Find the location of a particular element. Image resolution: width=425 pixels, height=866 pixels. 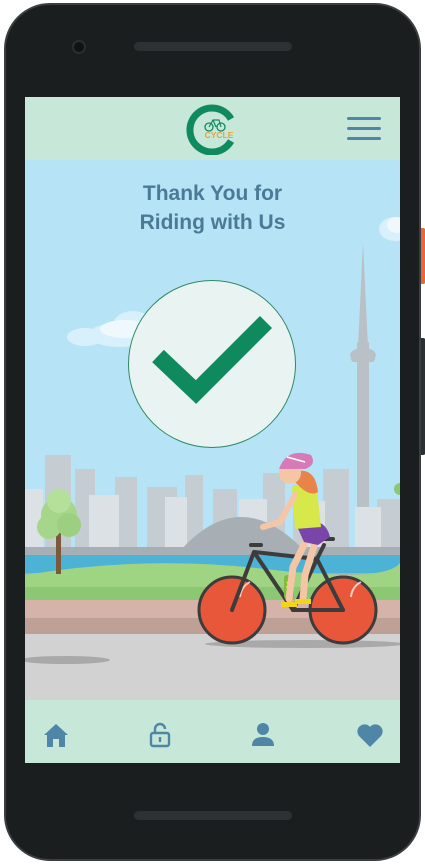

power-button is located at coordinates (423, 256).